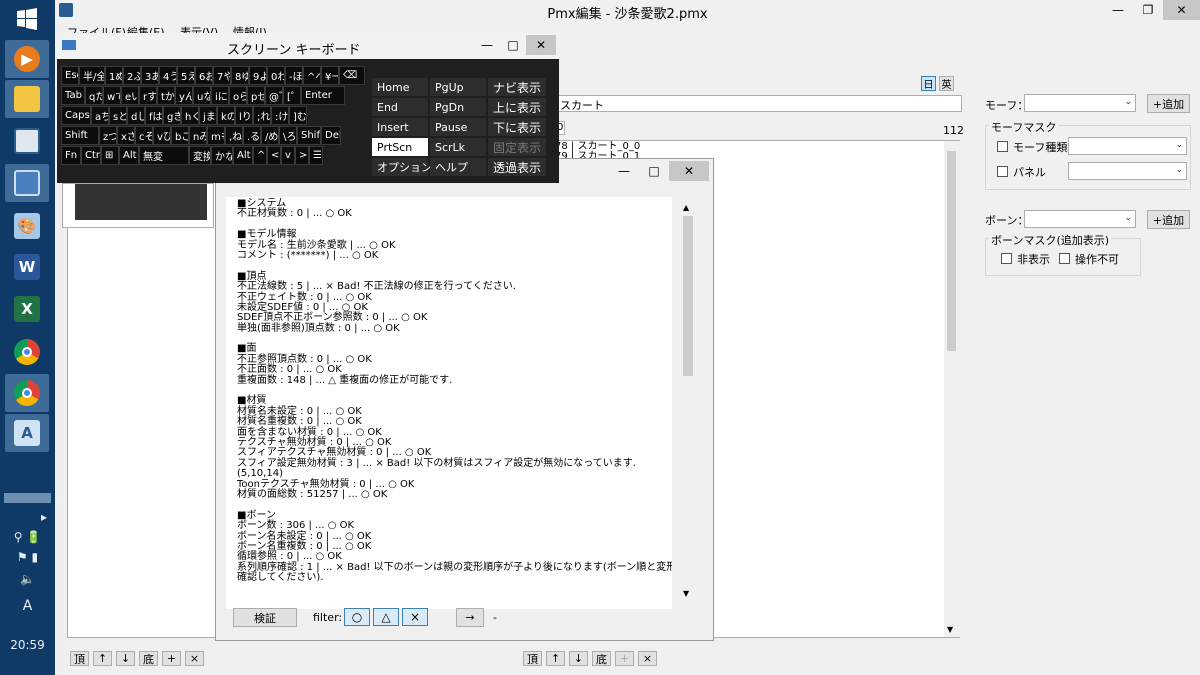  I want to click on osk-key: \ろ, so click(288, 135).